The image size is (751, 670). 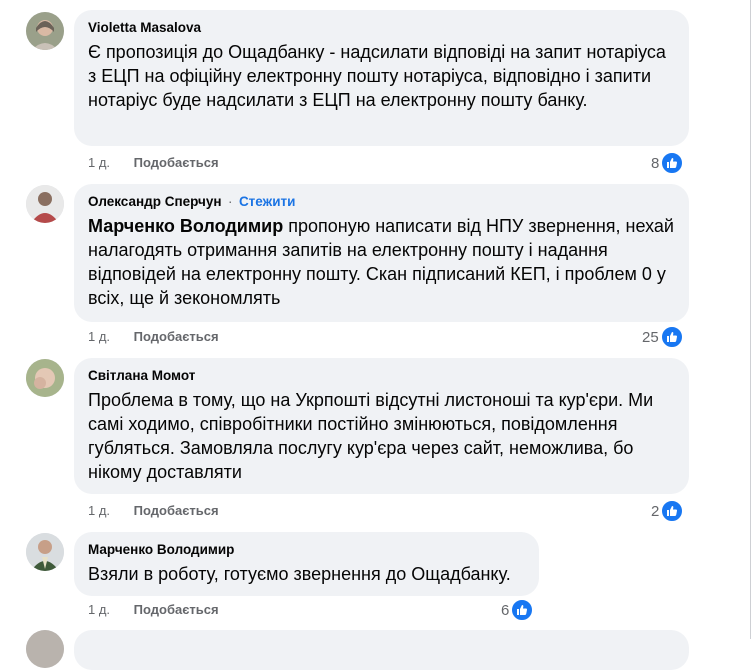 I want to click on follow-button: Стежити, so click(x=267, y=201).